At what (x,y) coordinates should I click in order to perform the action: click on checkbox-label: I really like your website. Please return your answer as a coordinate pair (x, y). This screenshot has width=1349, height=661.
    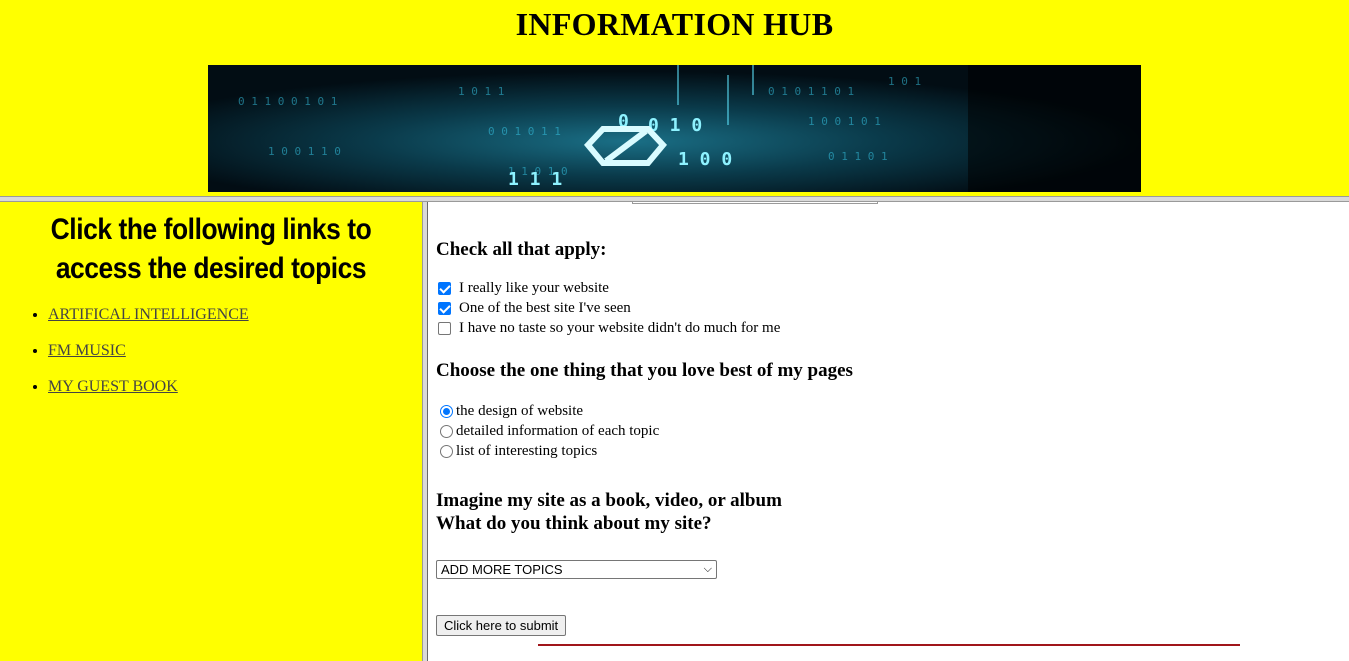
    Looking at the image, I should click on (534, 288).